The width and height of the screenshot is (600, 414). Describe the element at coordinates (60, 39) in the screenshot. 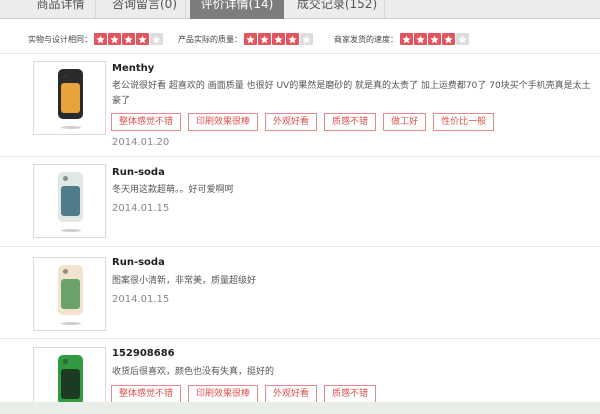

I see `rating-label: 实物与设计相同：` at that location.